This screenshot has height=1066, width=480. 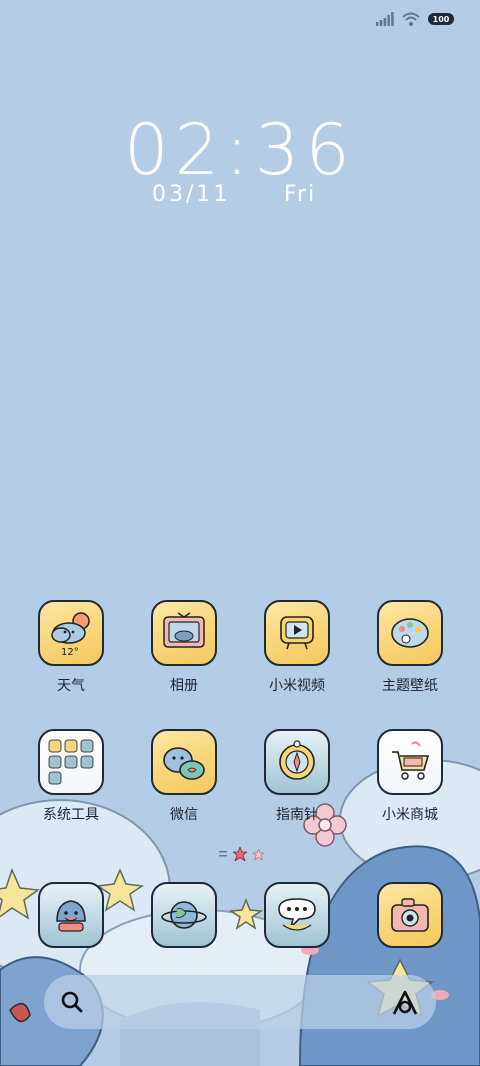 I want to click on camera-icon, so click(x=410, y=915).